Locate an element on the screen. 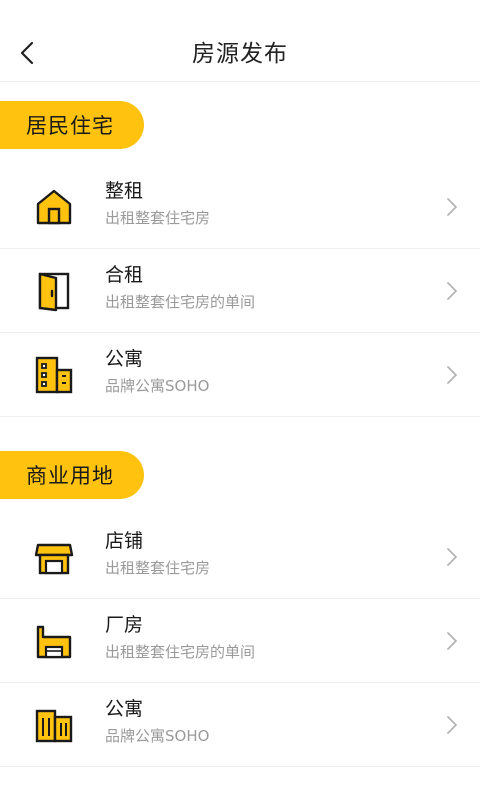 Image resolution: width=480 pixels, height=800 pixels. app-header: 房源发布 is located at coordinates (240, 41).